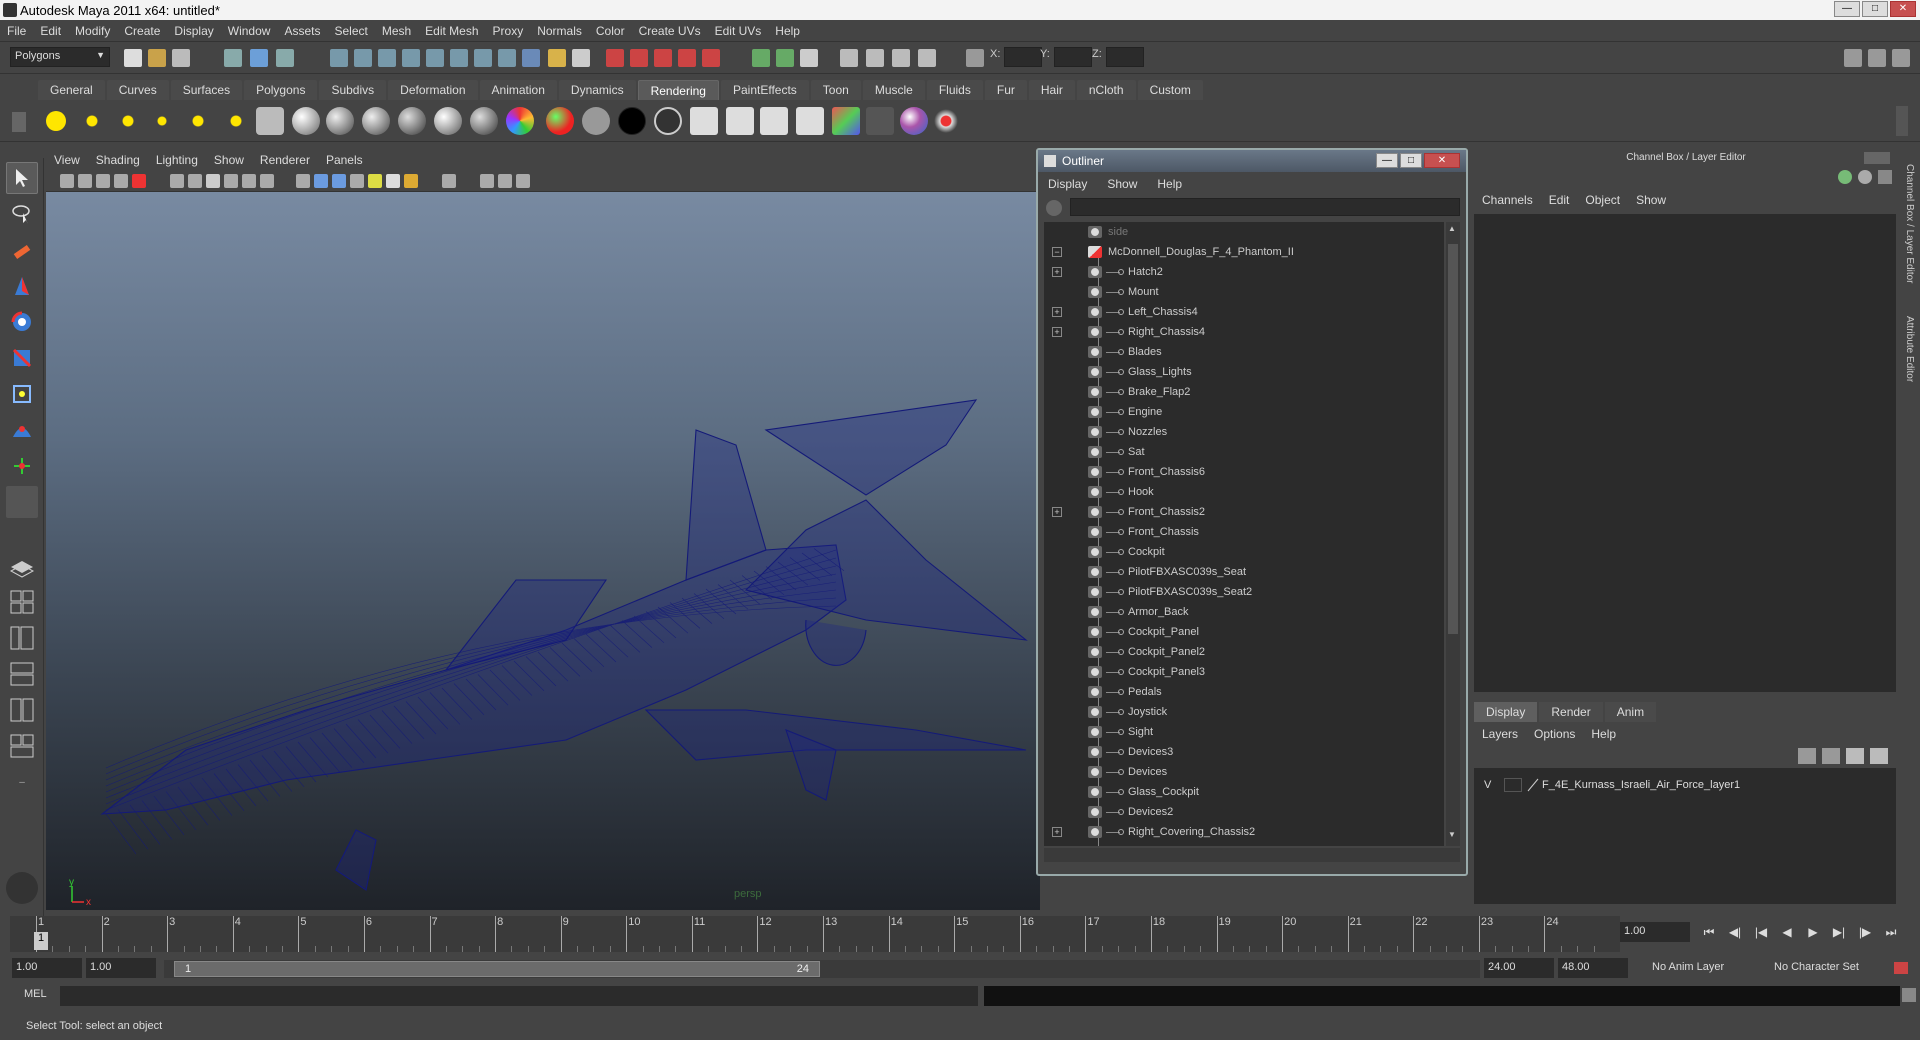  Describe the element at coordinates (1554, 734) in the screenshot. I see `layer-menu-options: Options` at that location.